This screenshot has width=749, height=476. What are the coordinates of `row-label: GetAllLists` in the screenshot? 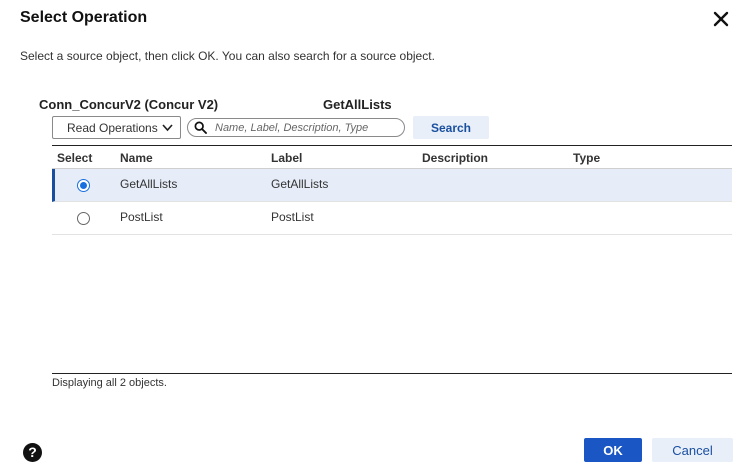 It's located at (300, 184).